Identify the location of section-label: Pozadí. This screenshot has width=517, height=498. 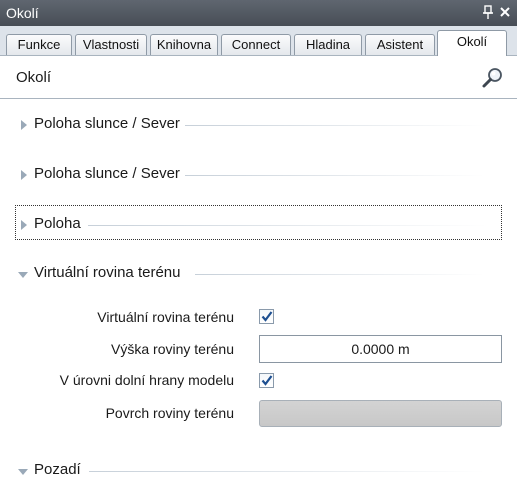
(57, 469).